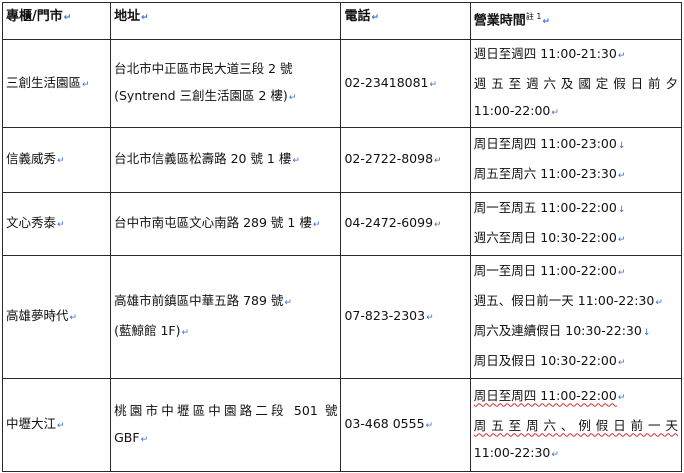  Describe the element at coordinates (405, 317) in the screenshot. I see `store-phone: 07-823-2303↵` at that location.